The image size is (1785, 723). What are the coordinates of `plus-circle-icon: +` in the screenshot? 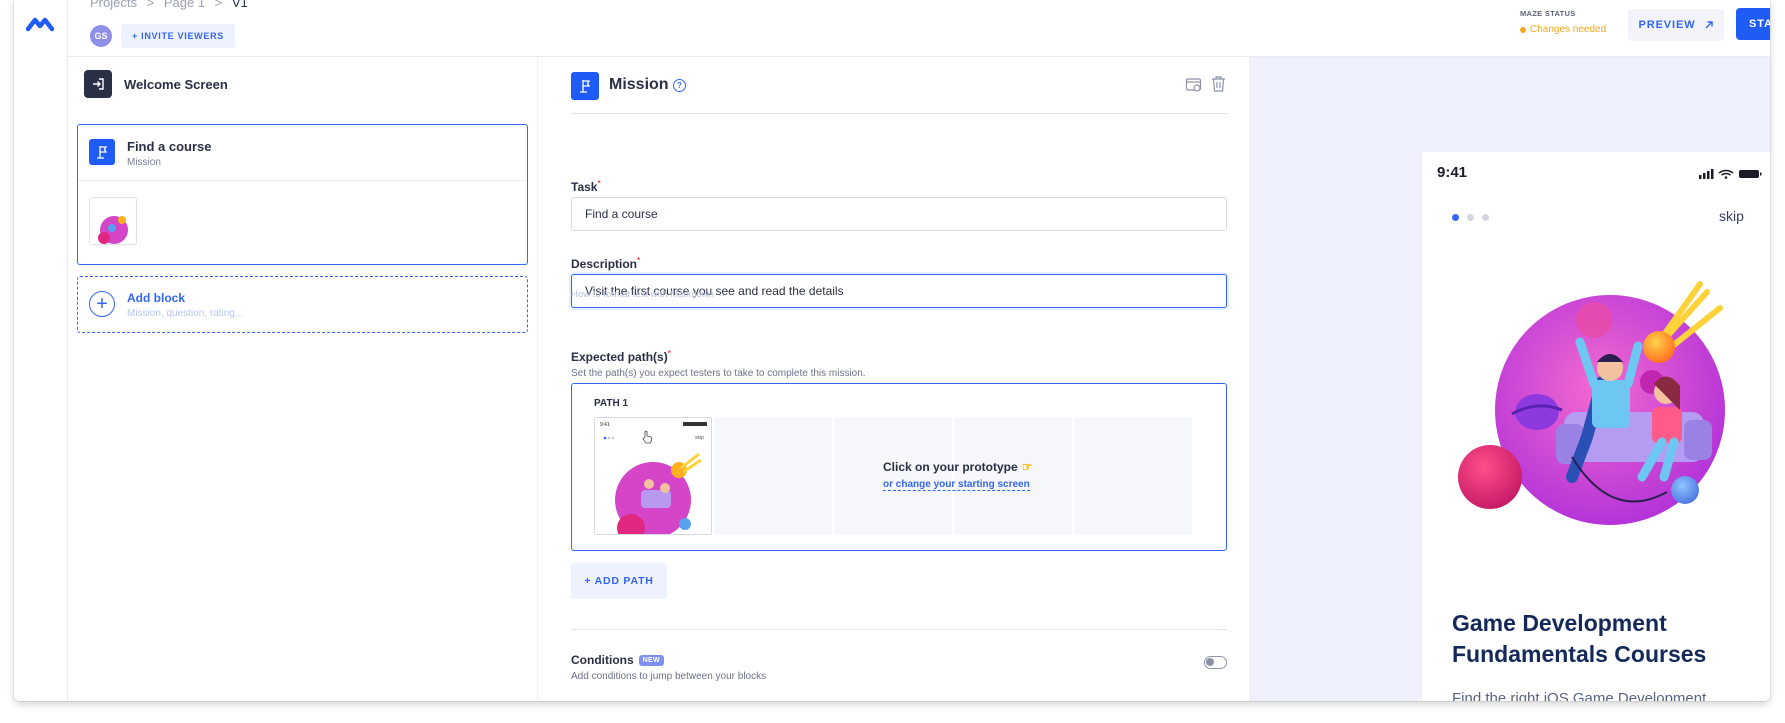 It's located at (102, 304).